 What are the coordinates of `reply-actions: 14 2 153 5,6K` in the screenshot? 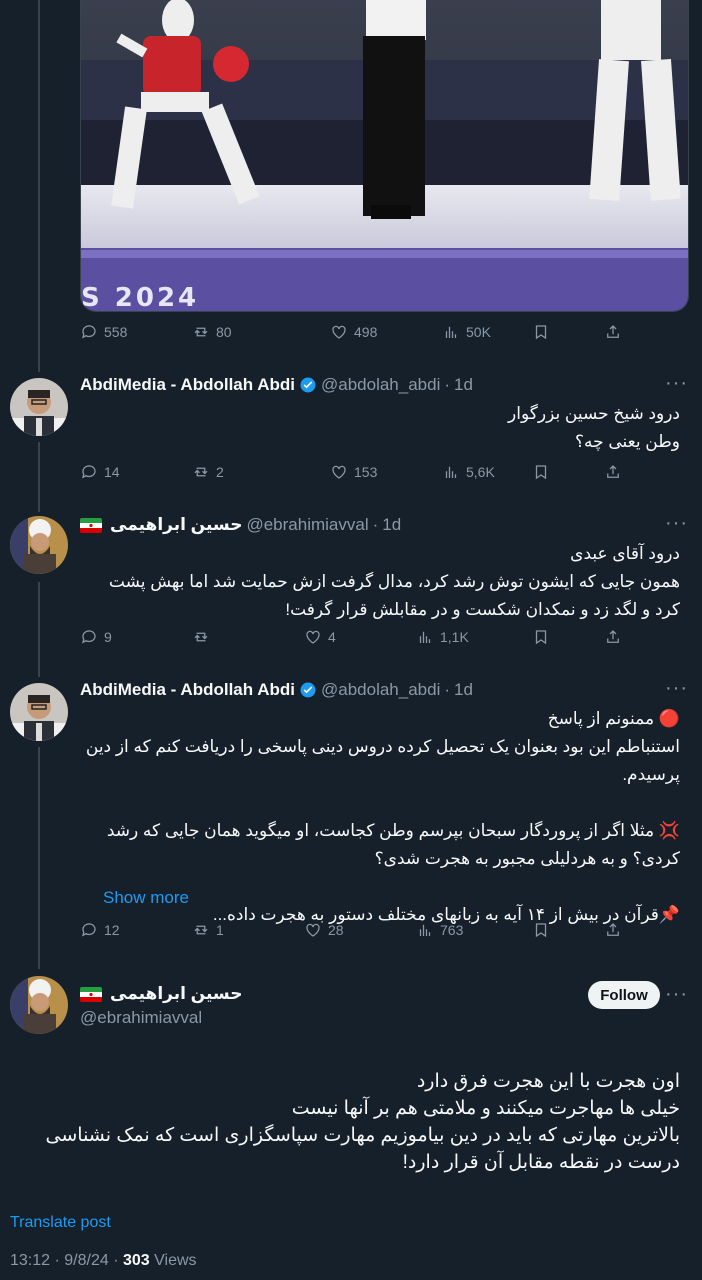 It's located at (360, 472).